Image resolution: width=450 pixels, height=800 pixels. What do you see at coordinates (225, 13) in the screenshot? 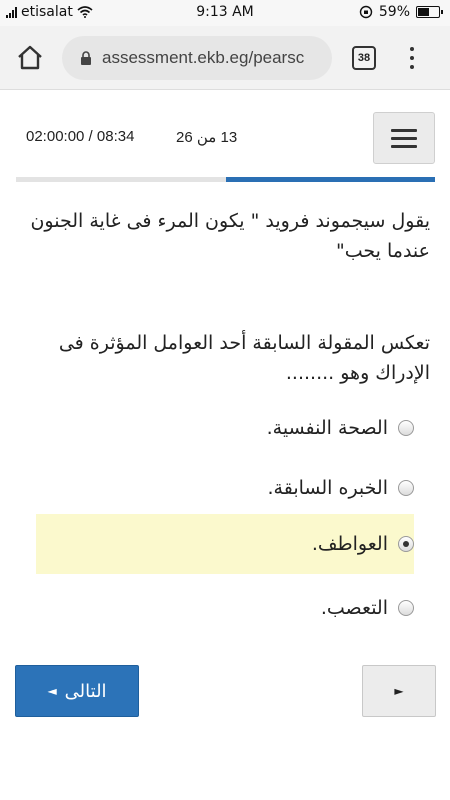
I see `status-bar: etisalat 9:13 AM 59%` at bounding box center [225, 13].